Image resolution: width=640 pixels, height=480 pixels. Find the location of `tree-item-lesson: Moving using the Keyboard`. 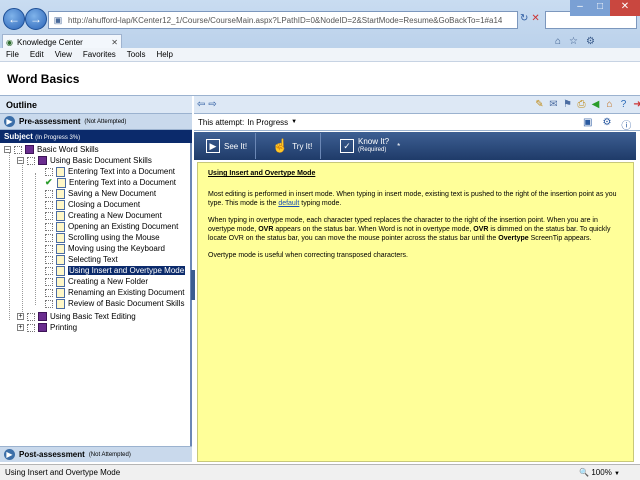

tree-item-lesson: Moving using the Keyboard is located at coordinates (105, 248).